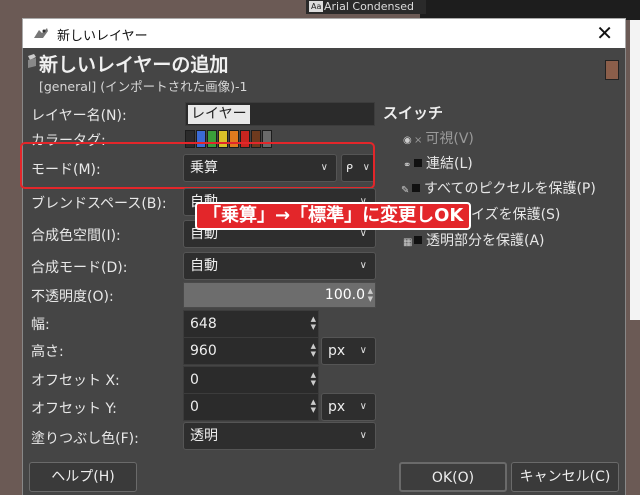 This screenshot has height=495, width=640. I want to click on opacity-slider: 100.0 ▲ ▼, so click(279, 295).